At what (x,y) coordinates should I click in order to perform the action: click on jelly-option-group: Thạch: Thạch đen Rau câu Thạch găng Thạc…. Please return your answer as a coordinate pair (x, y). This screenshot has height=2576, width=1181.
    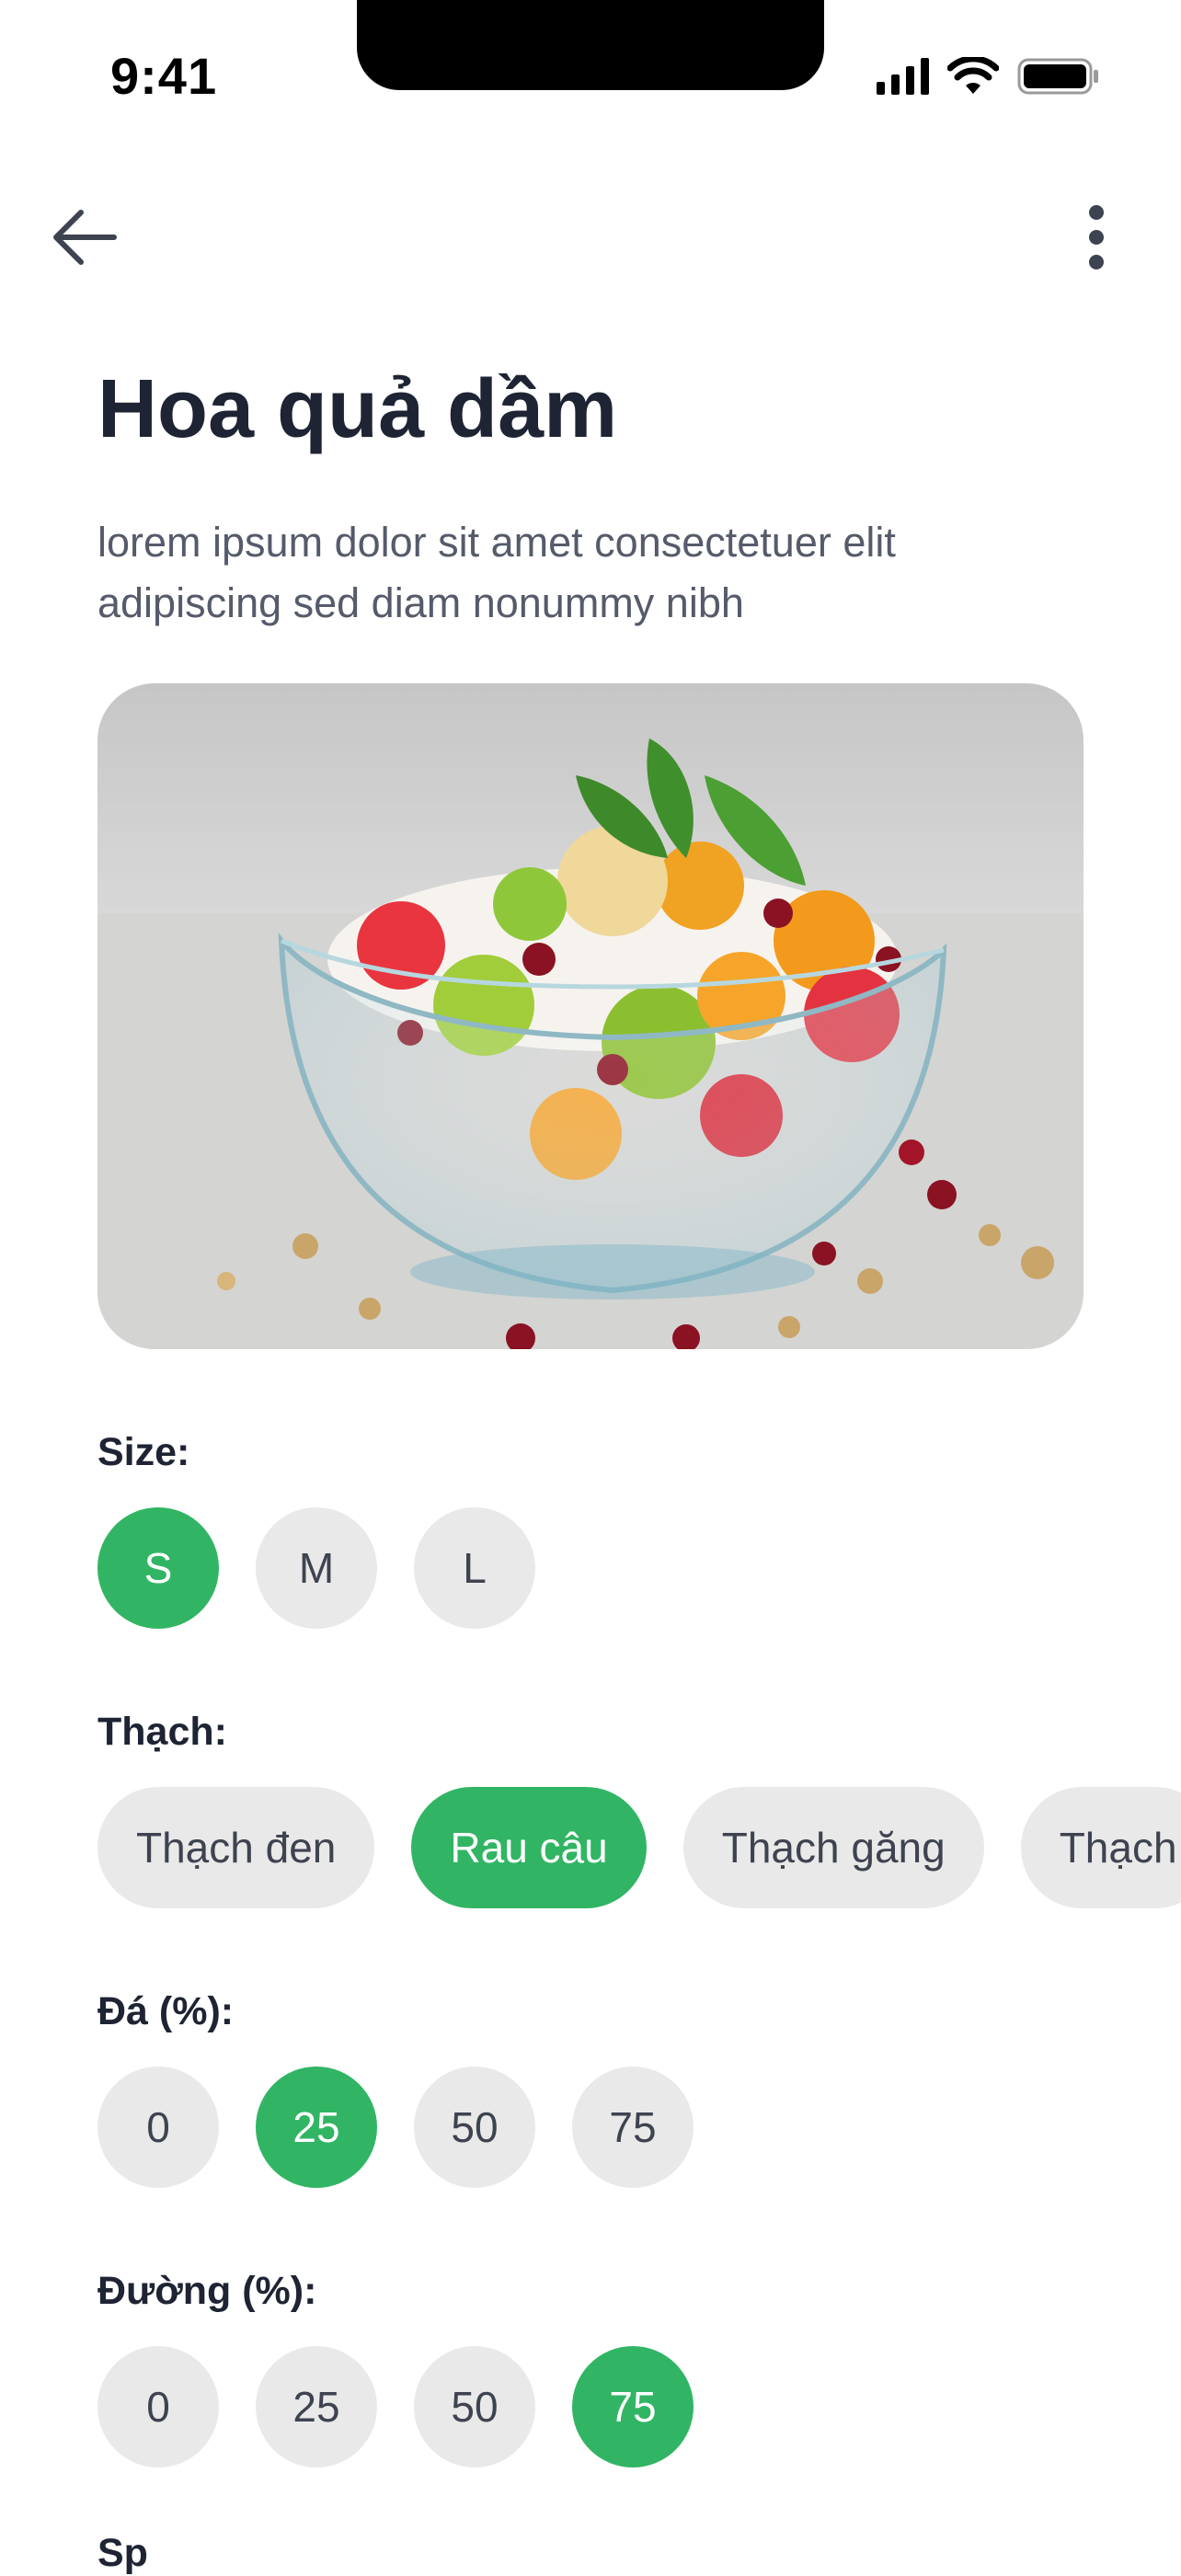
    Looking at the image, I should click on (639, 1808).